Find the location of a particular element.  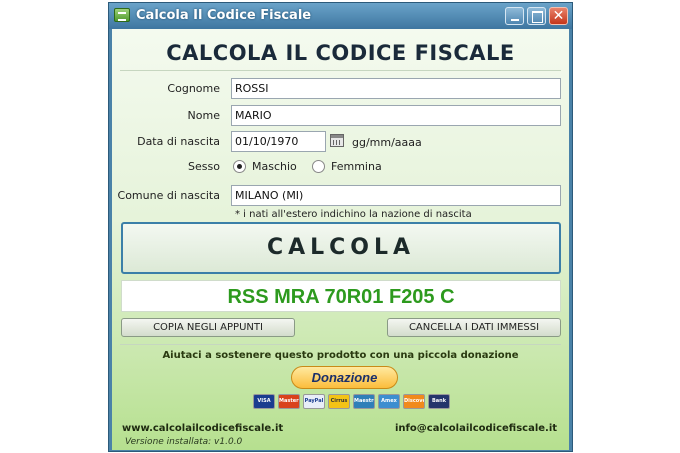

copy-to-clipboard-button: COPIA NEGLI APPUNTI is located at coordinates (208, 327).